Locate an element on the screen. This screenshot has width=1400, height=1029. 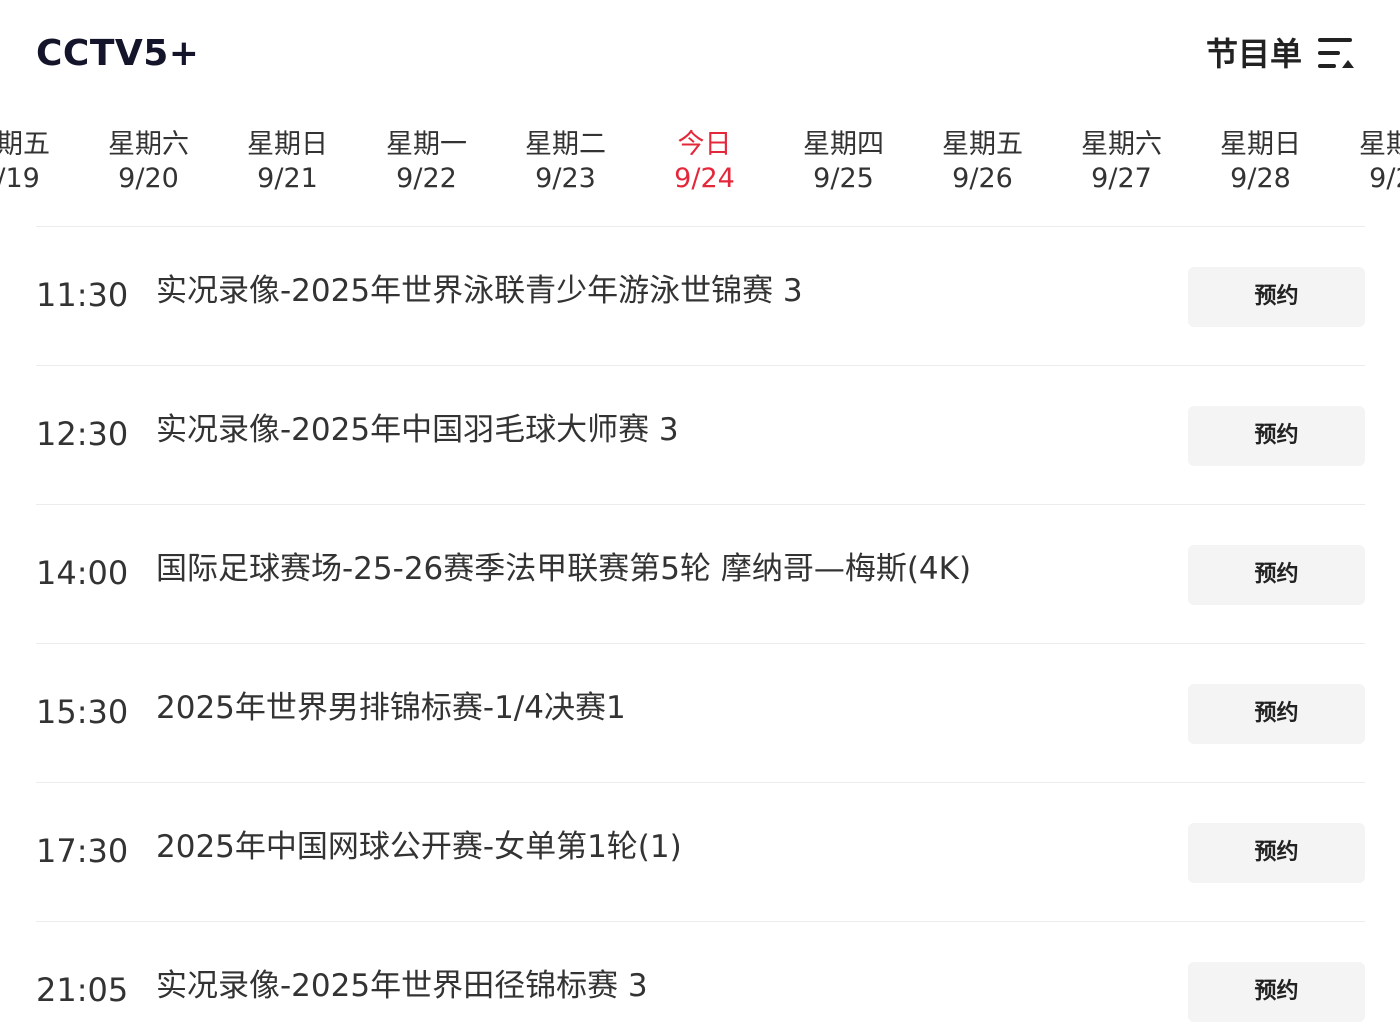
date-tab: 星期四 9/25 is located at coordinates (843, 164).